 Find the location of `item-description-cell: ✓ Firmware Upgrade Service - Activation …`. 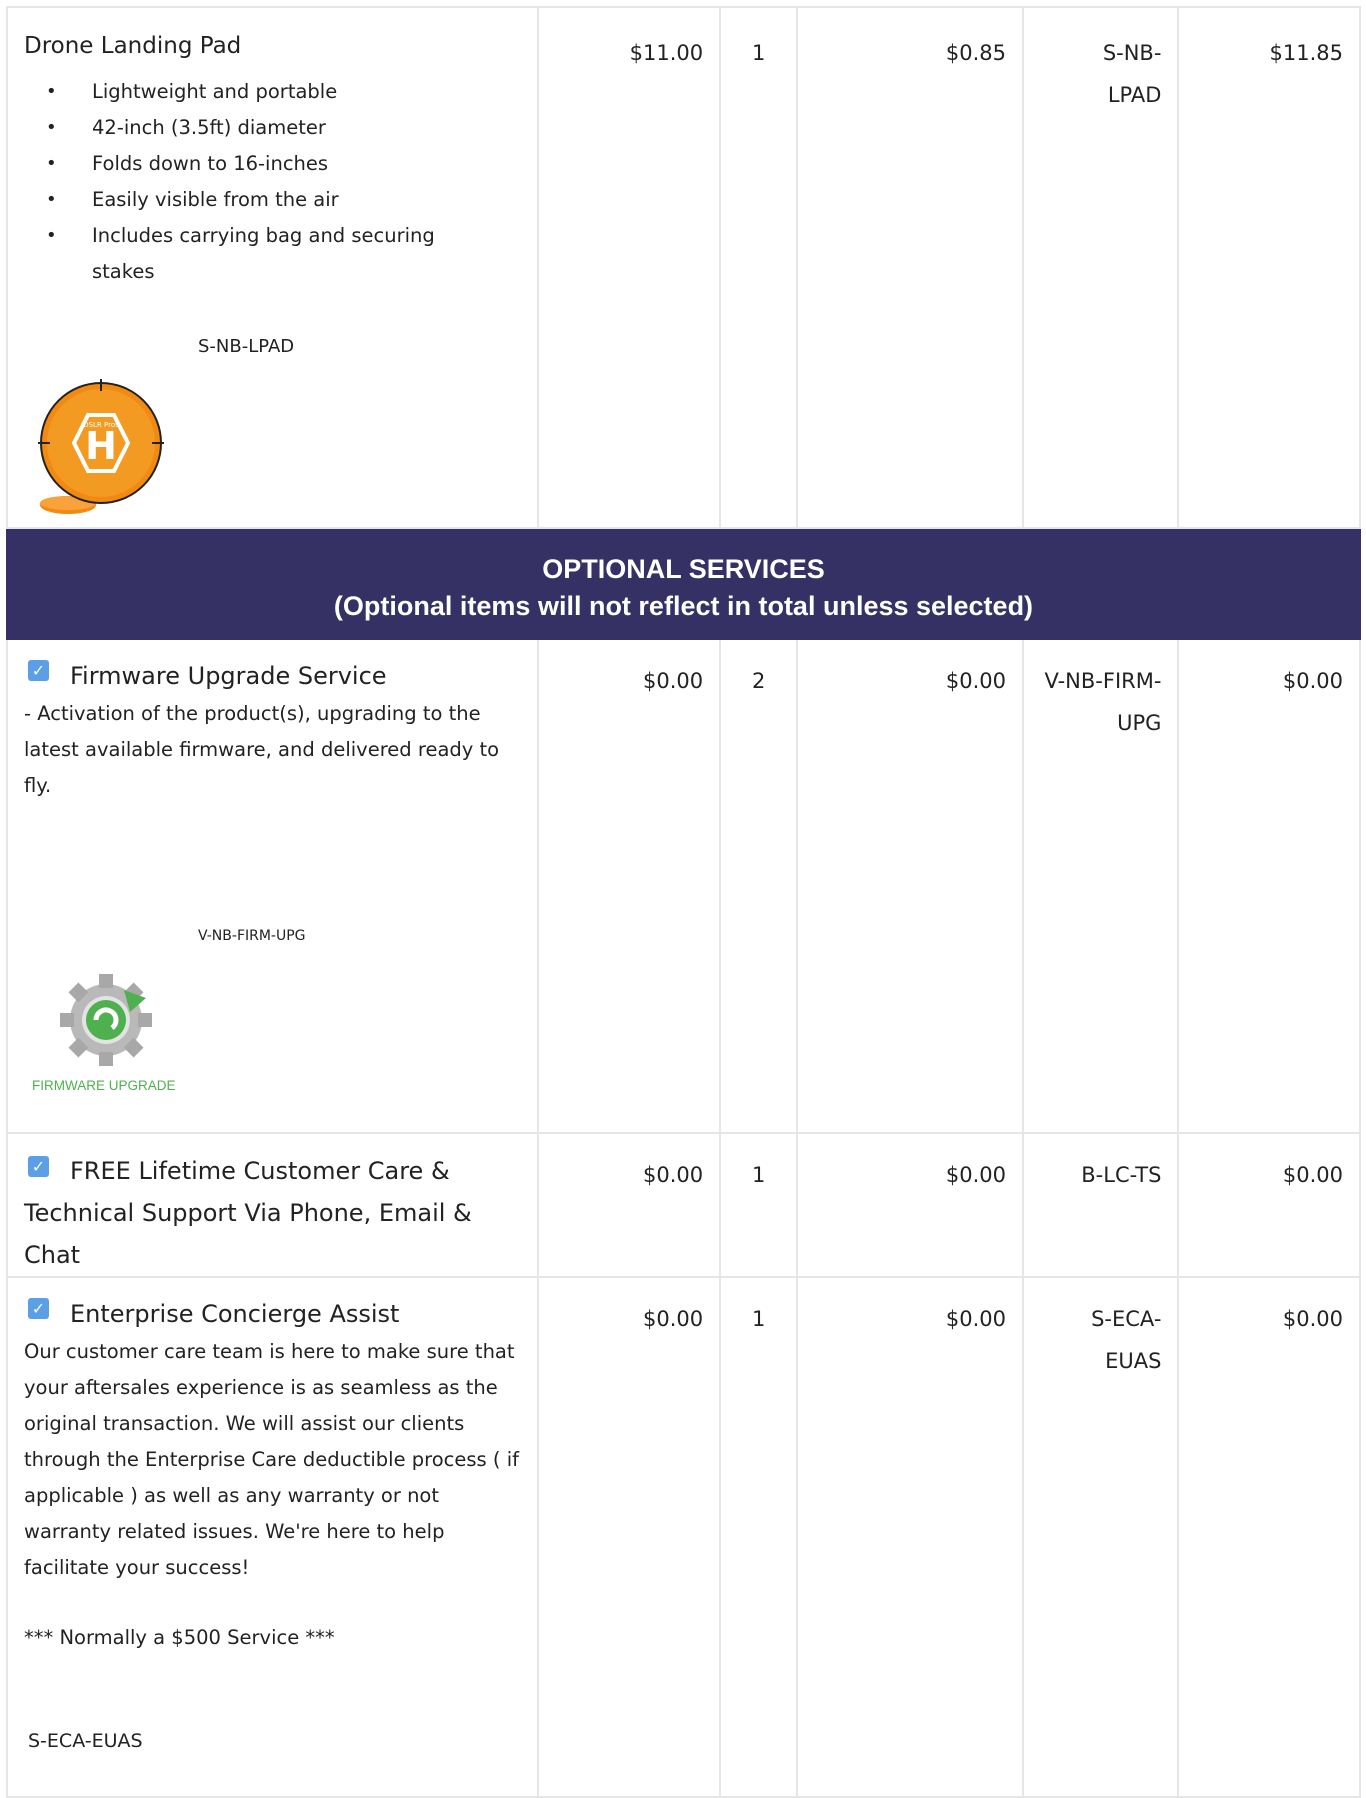

item-description-cell: ✓ Firmware Upgrade Service - Activation … is located at coordinates (272, 886).